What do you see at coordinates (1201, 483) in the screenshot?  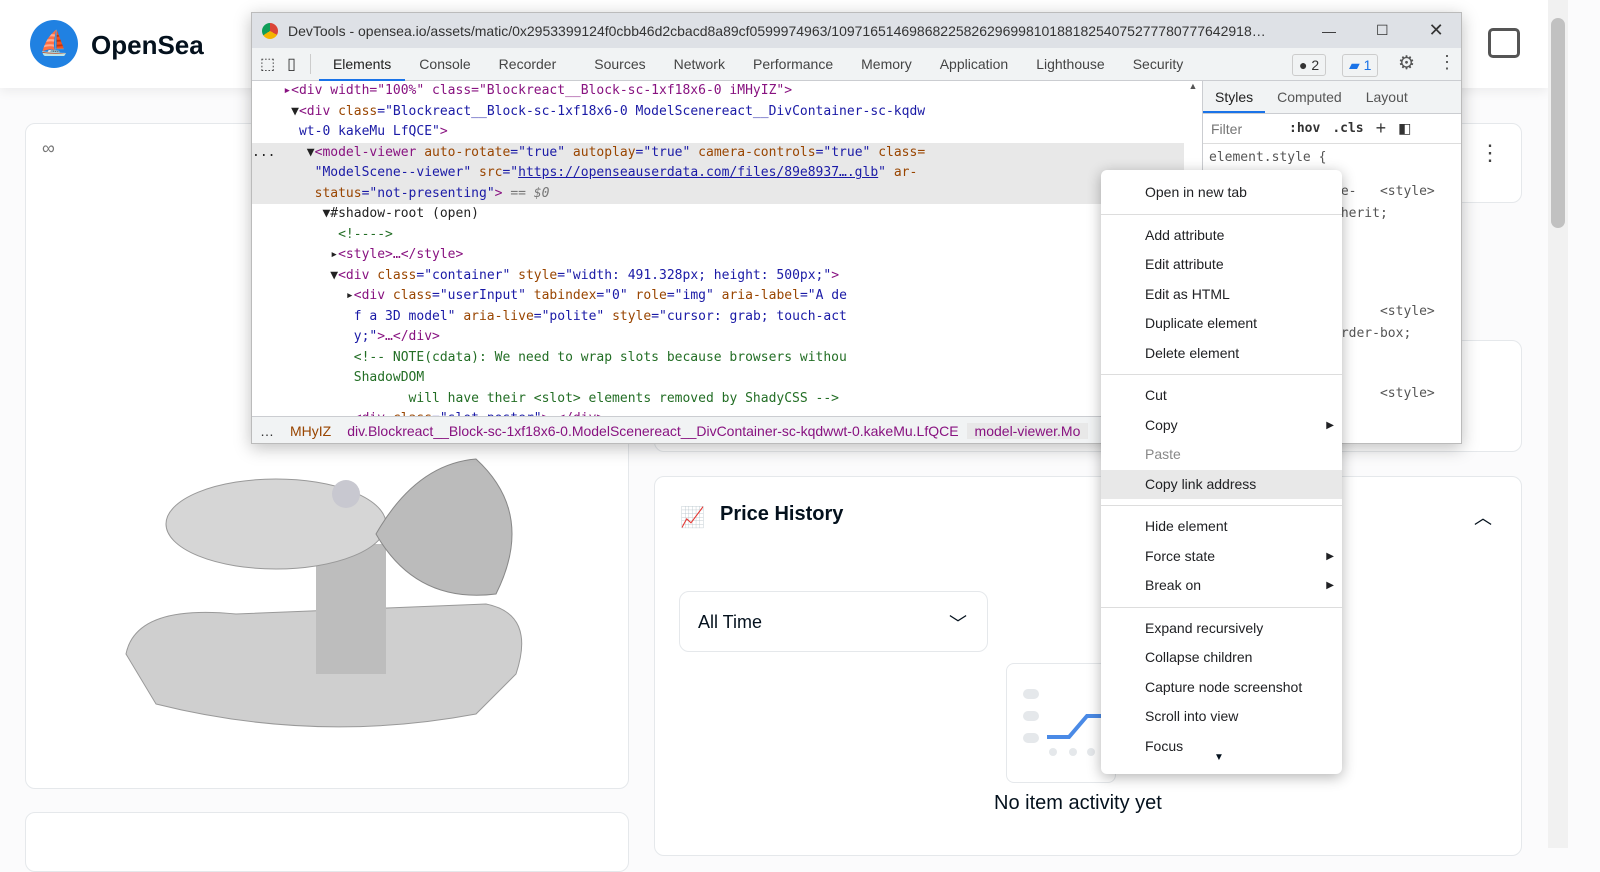 I see `menu-item-label: Copy link address` at bounding box center [1201, 483].